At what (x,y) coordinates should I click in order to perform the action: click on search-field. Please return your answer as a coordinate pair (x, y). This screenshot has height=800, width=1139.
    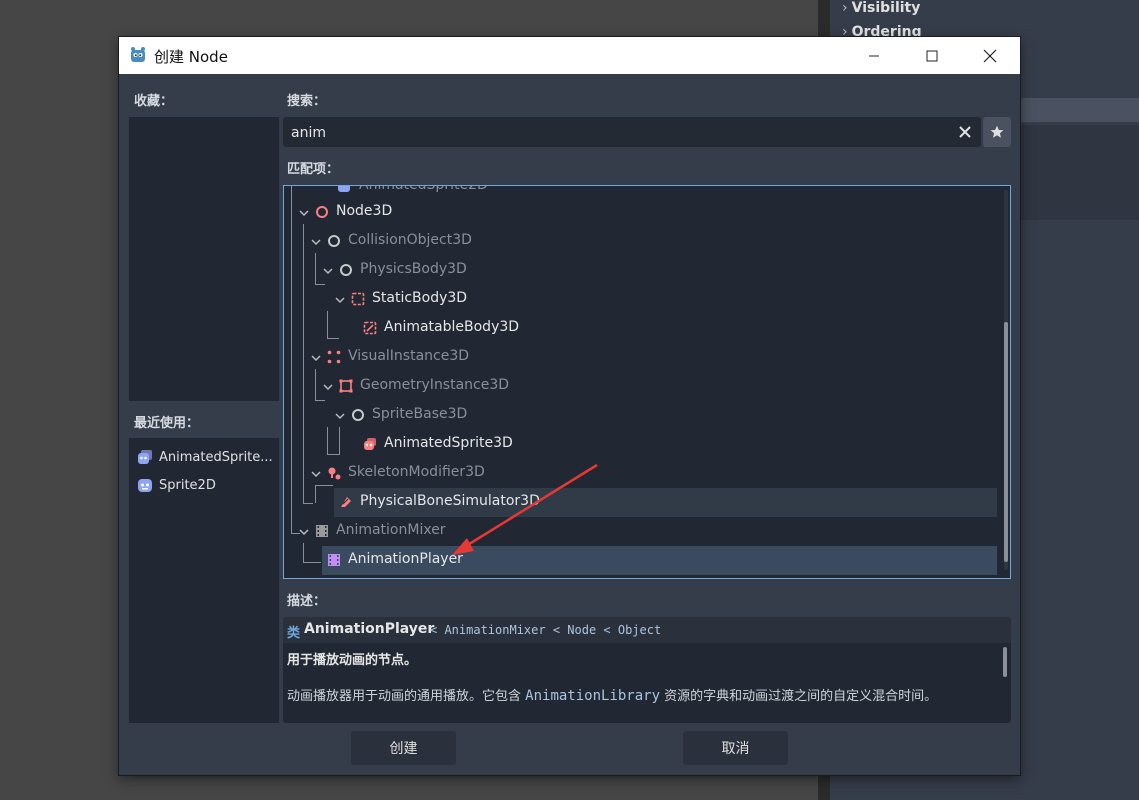
    Looking at the image, I should click on (632, 132).